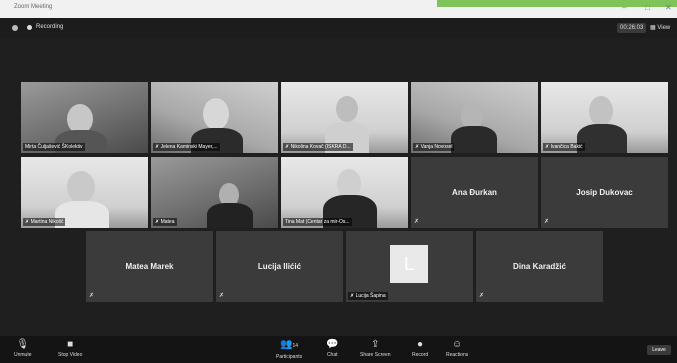  What do you see at coordinates (604, 117) in the screenshot?
I see `participant-tile: ✗ Ivančica Bakić` at bounding box center [604, 117].